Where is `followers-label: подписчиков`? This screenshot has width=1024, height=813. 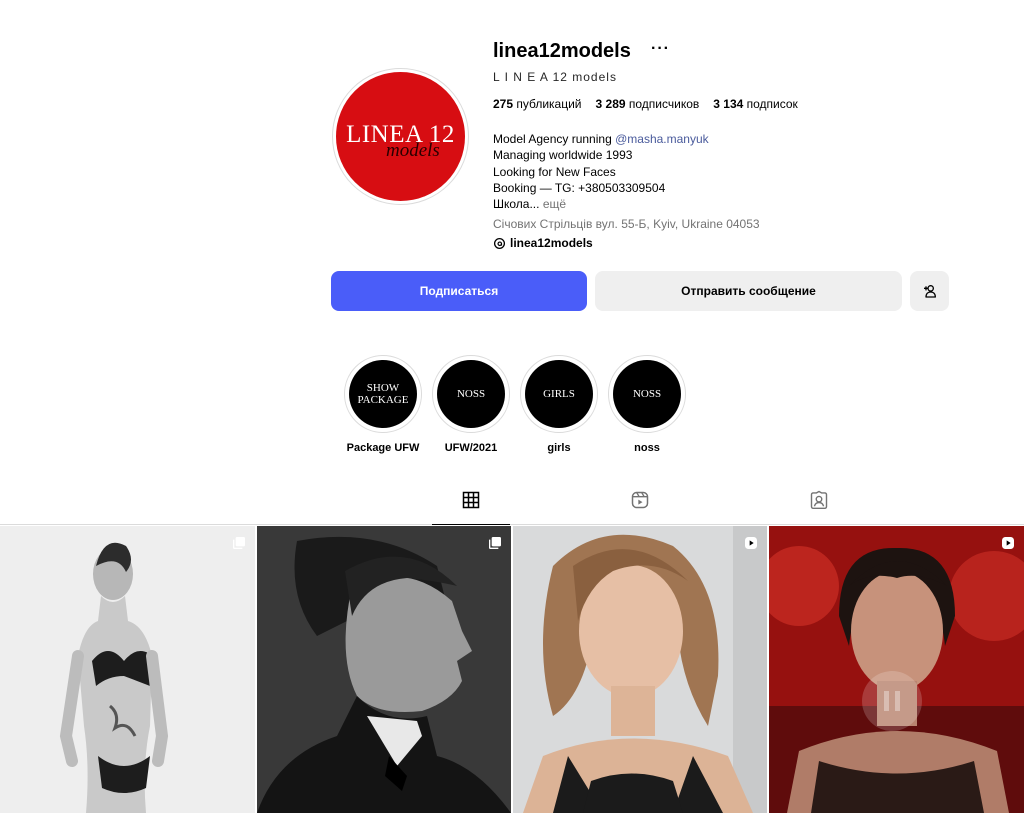 followers-label: подписчиков is located at coordinates (664, 104).